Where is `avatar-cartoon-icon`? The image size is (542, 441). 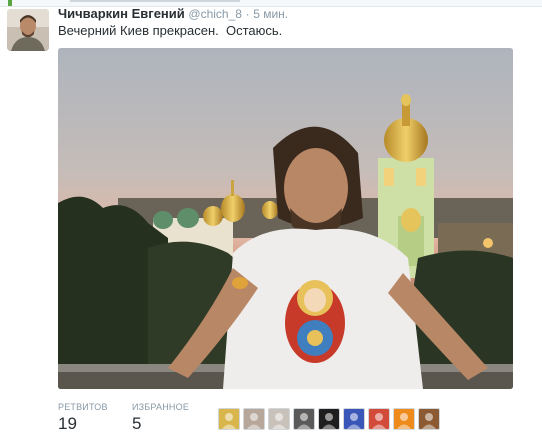 avatar-cartoon-icon is located at coordinates (229, 419).